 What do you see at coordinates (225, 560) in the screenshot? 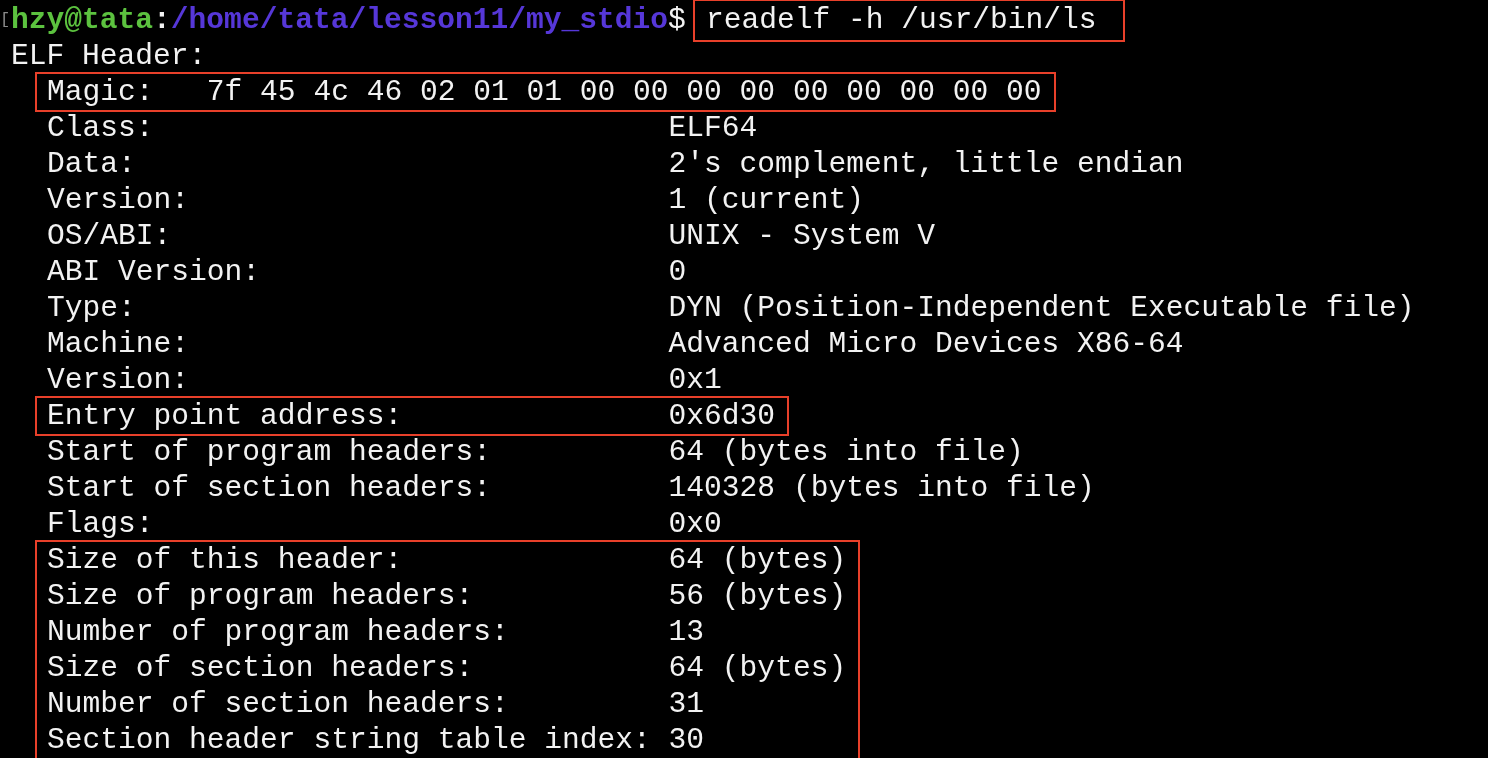
I see `field-label: Size of this header:` at bounding box center [225, 560].